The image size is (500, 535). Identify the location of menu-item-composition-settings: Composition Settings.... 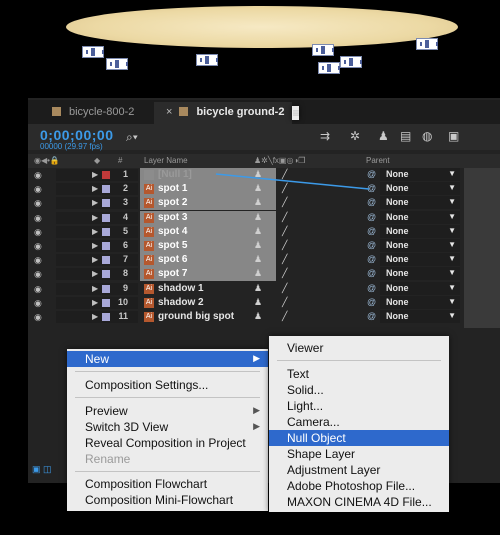
(167, 385).